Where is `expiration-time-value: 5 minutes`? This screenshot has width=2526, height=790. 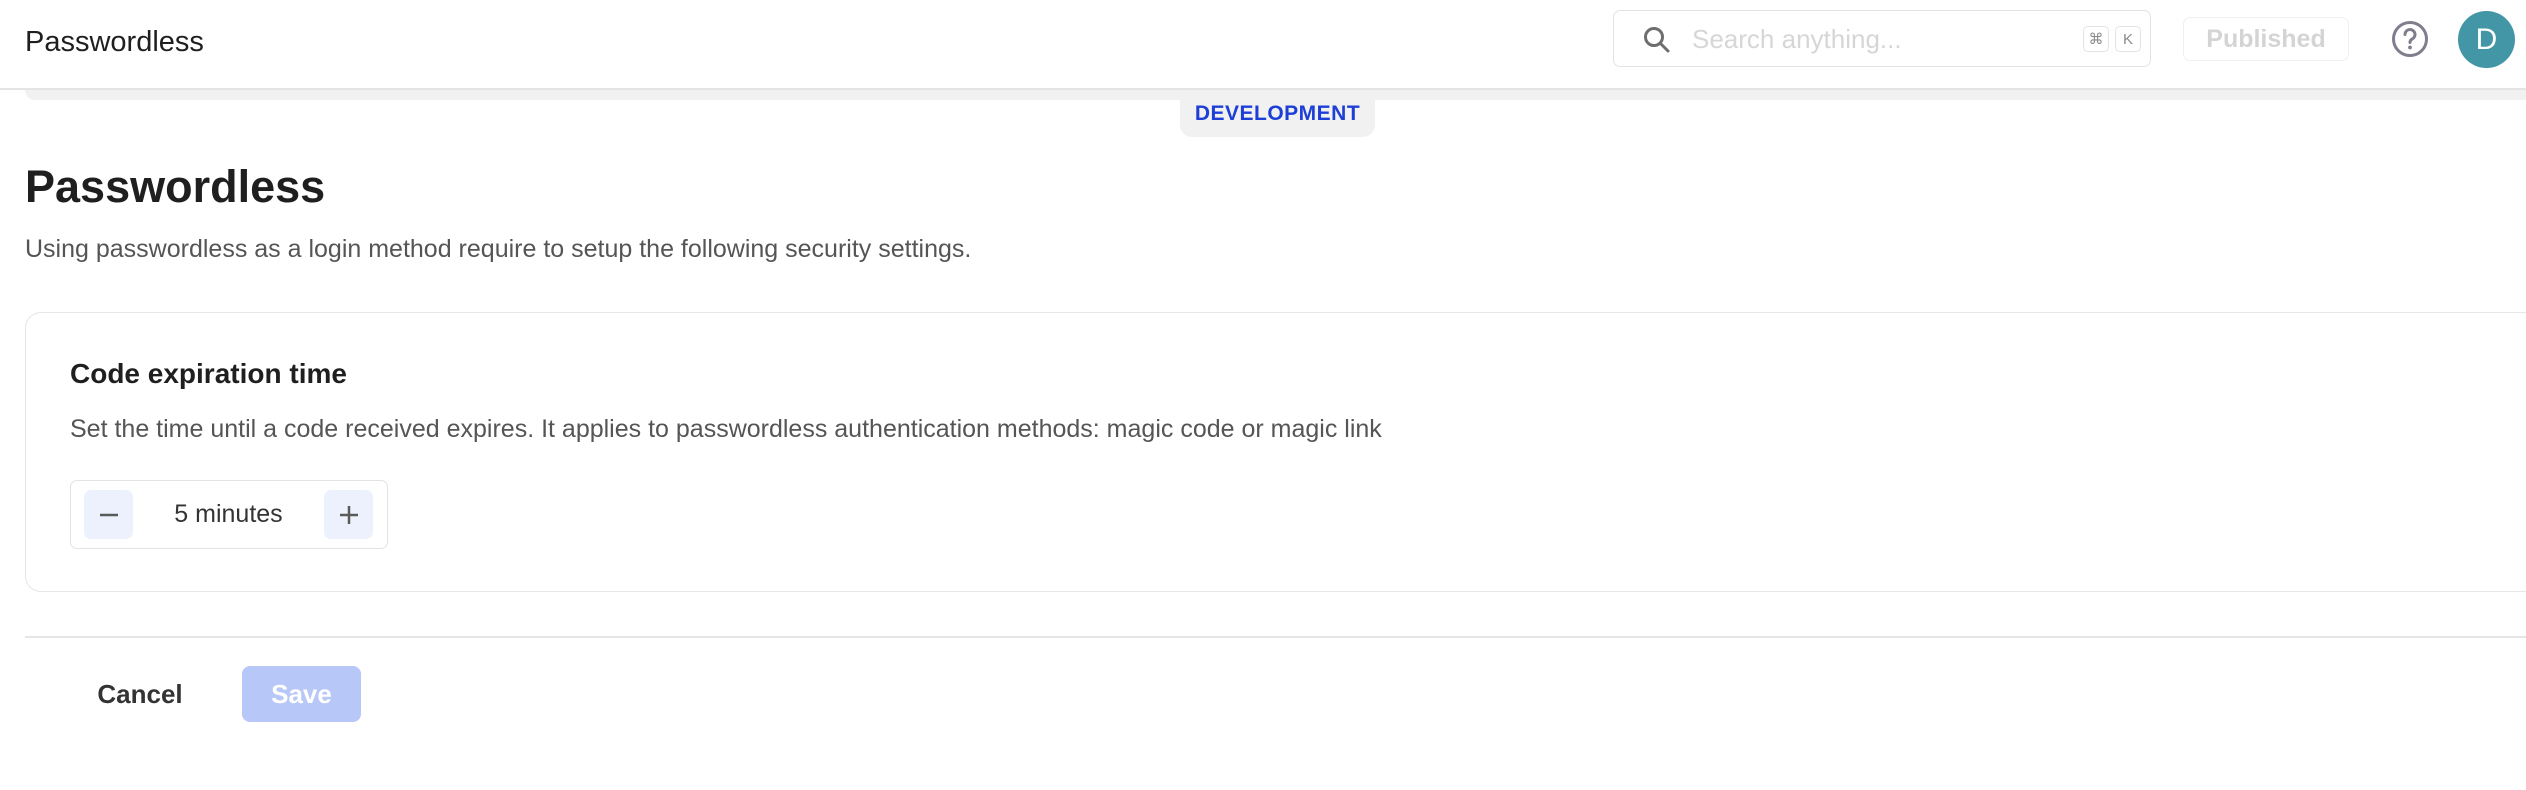 expiration-time-value: 5 minutes is located at coordinates (228, 513).